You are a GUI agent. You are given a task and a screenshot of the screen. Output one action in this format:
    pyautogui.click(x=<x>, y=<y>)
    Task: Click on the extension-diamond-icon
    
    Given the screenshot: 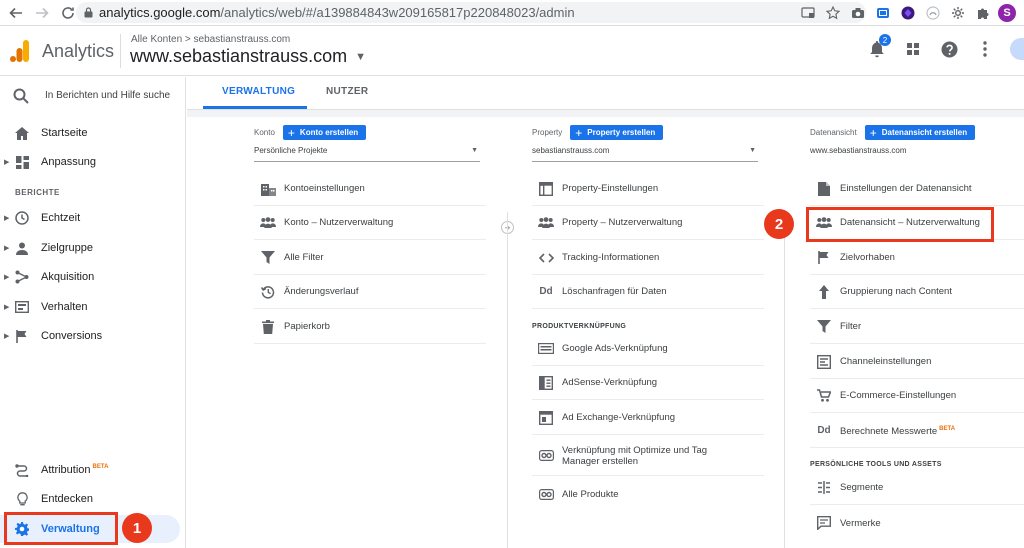 What is the action you would take?
    pyautogui.click(x=908, y=13)
    